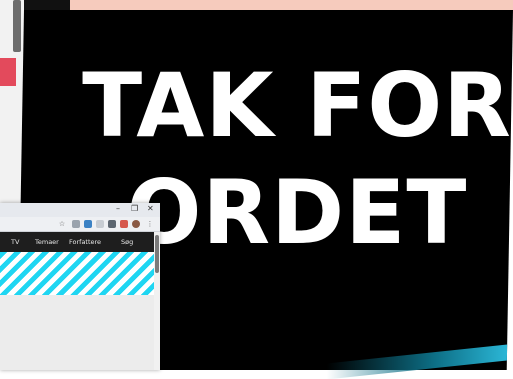  What do you see at coordinates (47, 242) in the screenshot?
I see `nav-item-temaer: Temaer` at bounding box center [47, 242].